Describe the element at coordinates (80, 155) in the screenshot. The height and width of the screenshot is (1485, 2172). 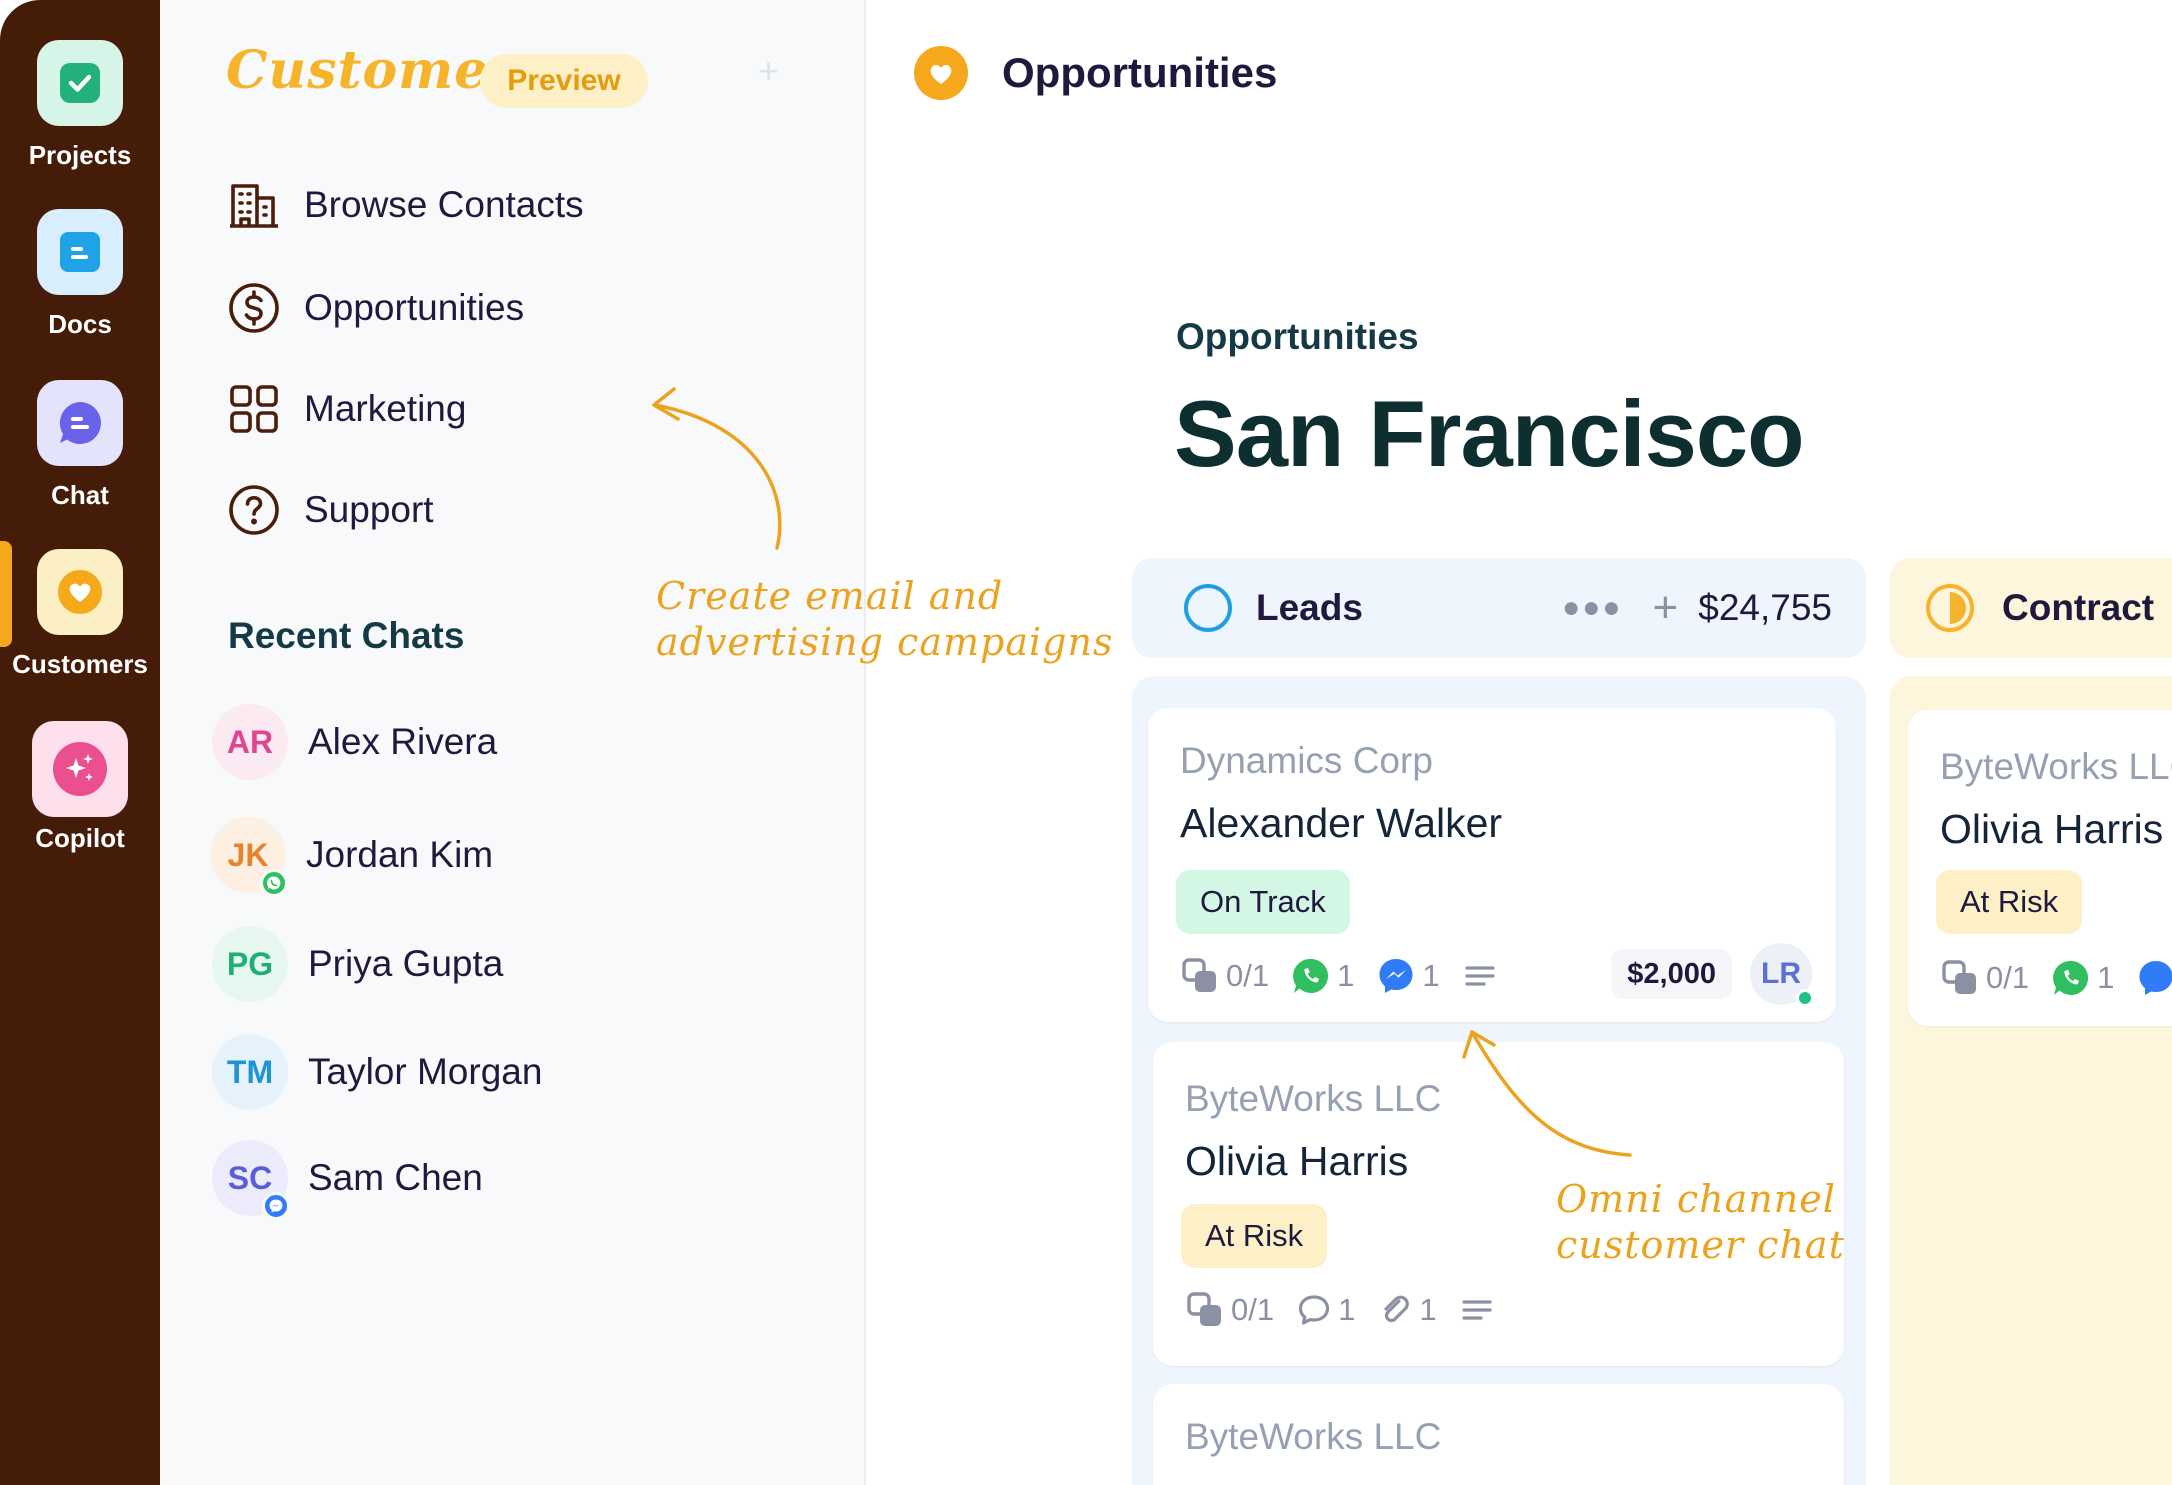
I see `rail-label-projects: Projects` at that location.